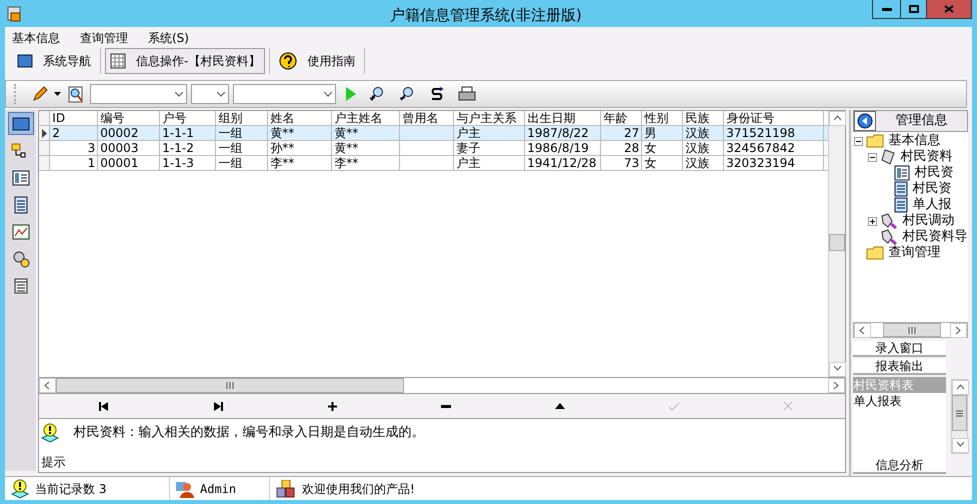 The width and height of the screenshot is (977, 504). Describe the element at coordinates (433, 163) in the screenshot. I see `table-row: 1 00001 1-1-3 一组 李** 李** 户主 1941/12/28 73 女 汉族 320323194` at that location.